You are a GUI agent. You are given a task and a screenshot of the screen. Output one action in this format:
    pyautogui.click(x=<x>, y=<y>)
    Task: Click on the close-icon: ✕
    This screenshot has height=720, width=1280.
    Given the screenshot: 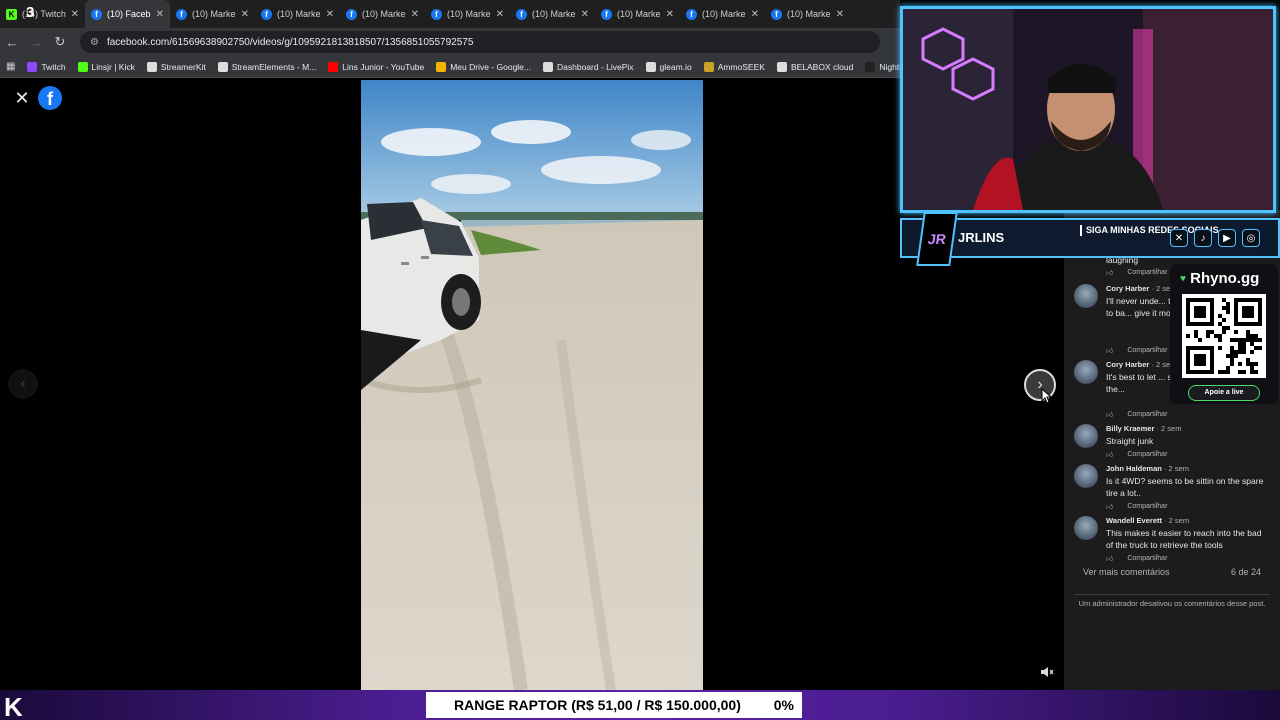 What is the action you would take?
    pyautogui.click(x=22, y=98)
    